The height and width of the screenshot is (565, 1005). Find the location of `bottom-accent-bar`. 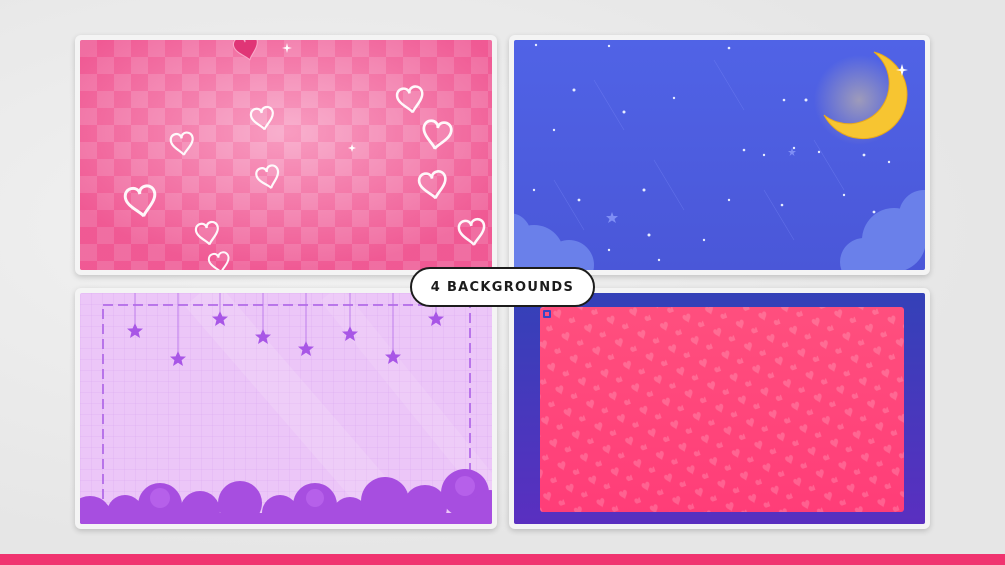

bottom-accent-bar is located at coordinates (502, 559).